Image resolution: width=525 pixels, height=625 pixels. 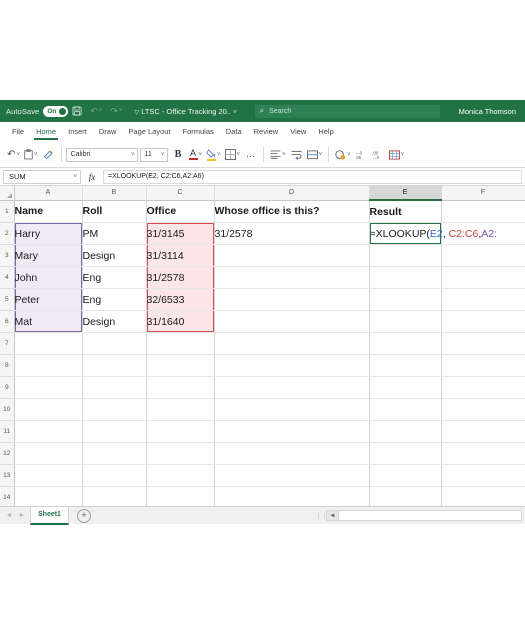 I want to click on cell-b8, so click(x=114, y=365).